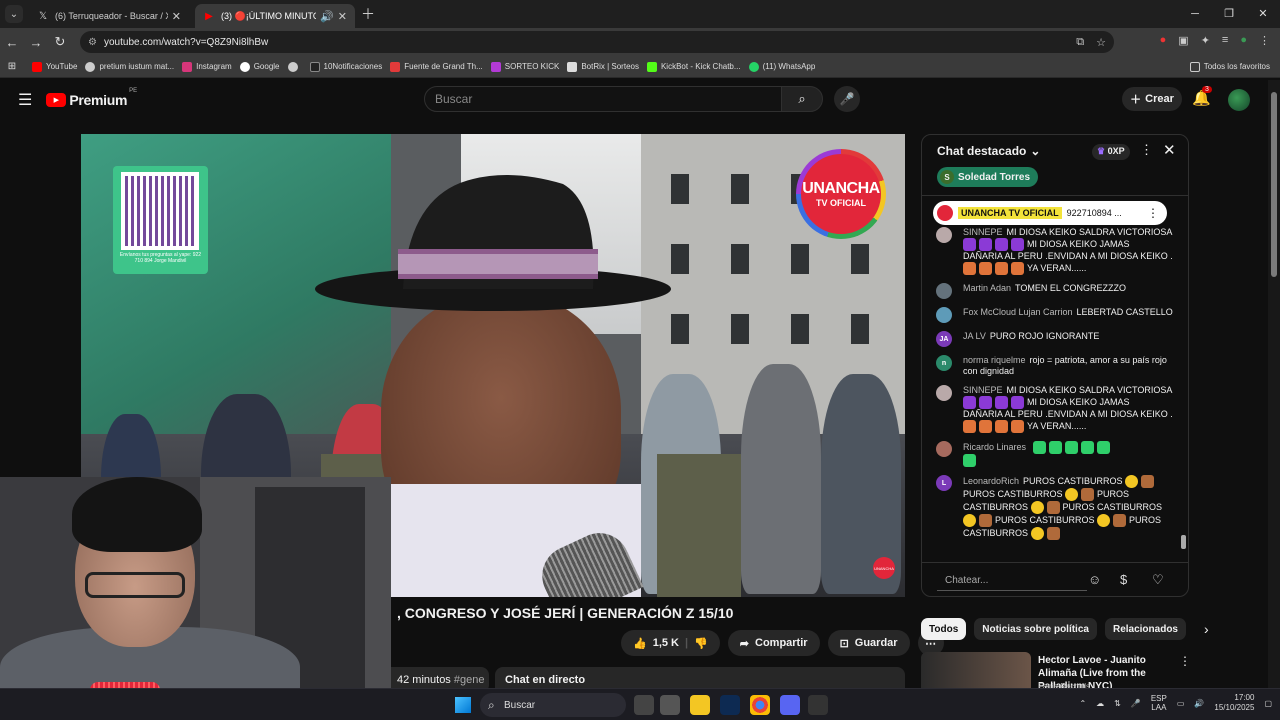 The image size is (1280, 720). I want to click on tab-twitter: 𝕏 (6) Terruqueador - Buscar / X ✕, so click(109, 16).